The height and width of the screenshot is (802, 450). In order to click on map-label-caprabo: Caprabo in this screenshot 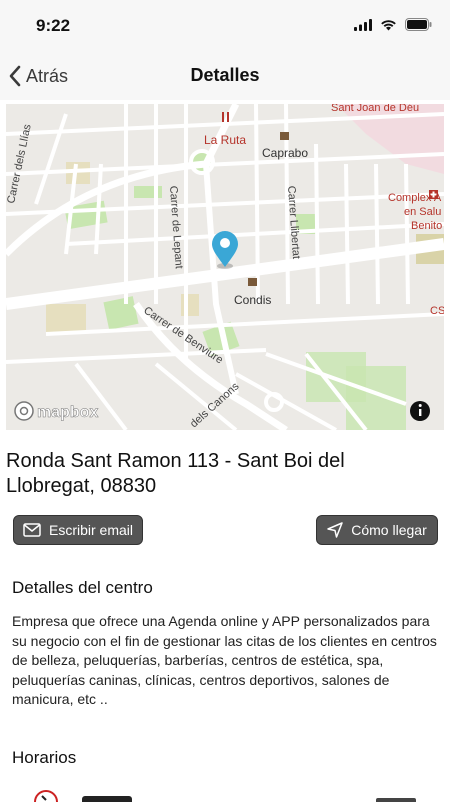, I will do `click(285, 153)`.